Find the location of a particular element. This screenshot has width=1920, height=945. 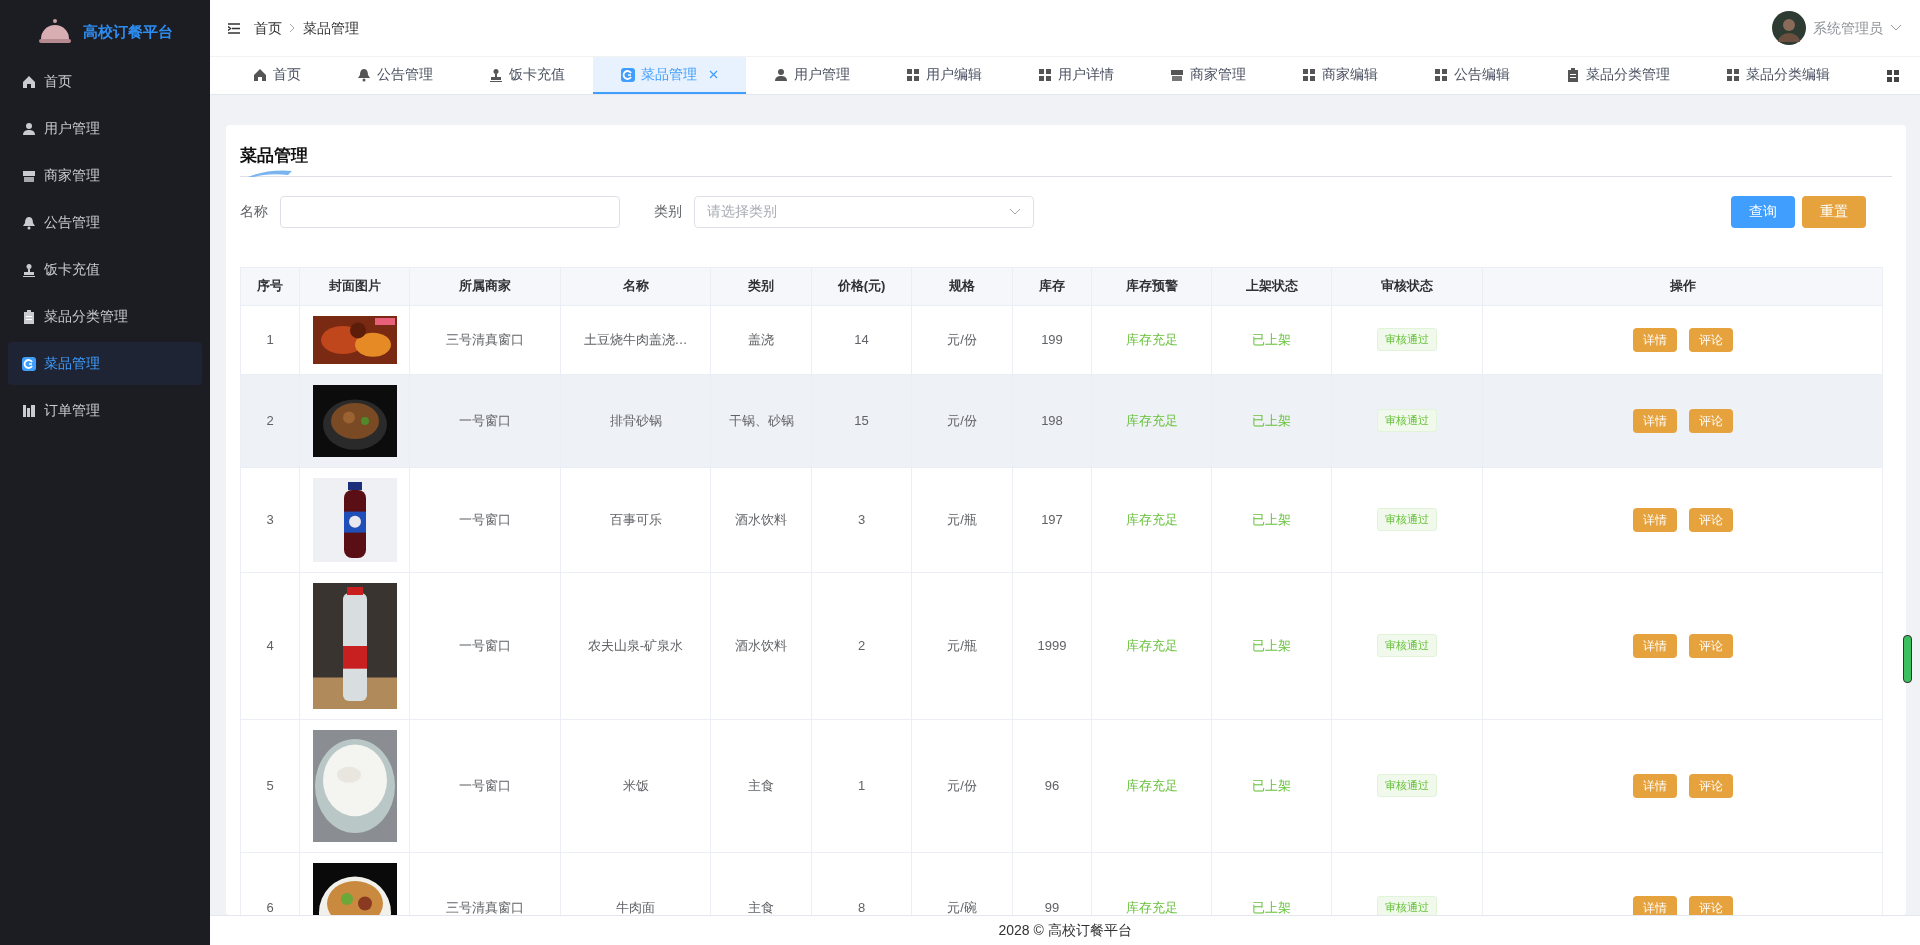

footer-text: 2028 © 高校订餐平台 is located at coordinates (1065, 930).